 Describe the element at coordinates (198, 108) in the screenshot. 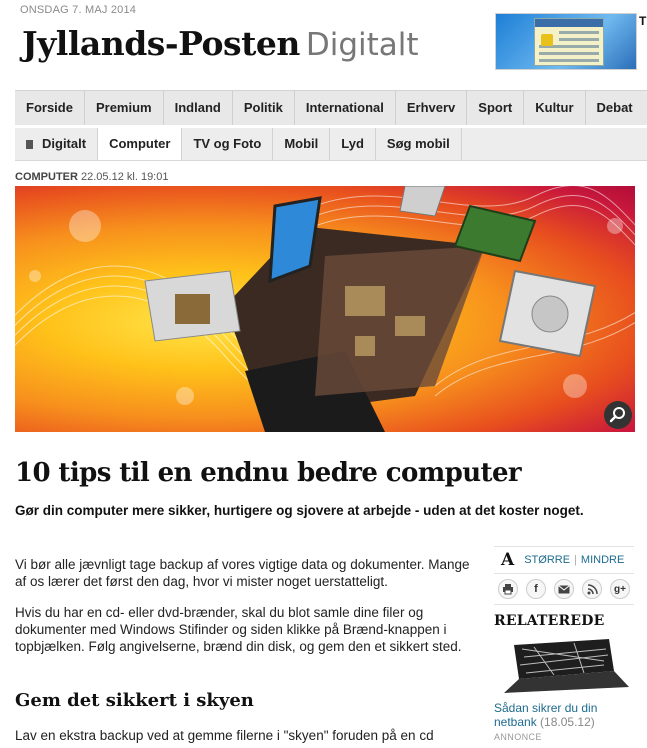

I see `nav-item-indland: Indland` at that location.